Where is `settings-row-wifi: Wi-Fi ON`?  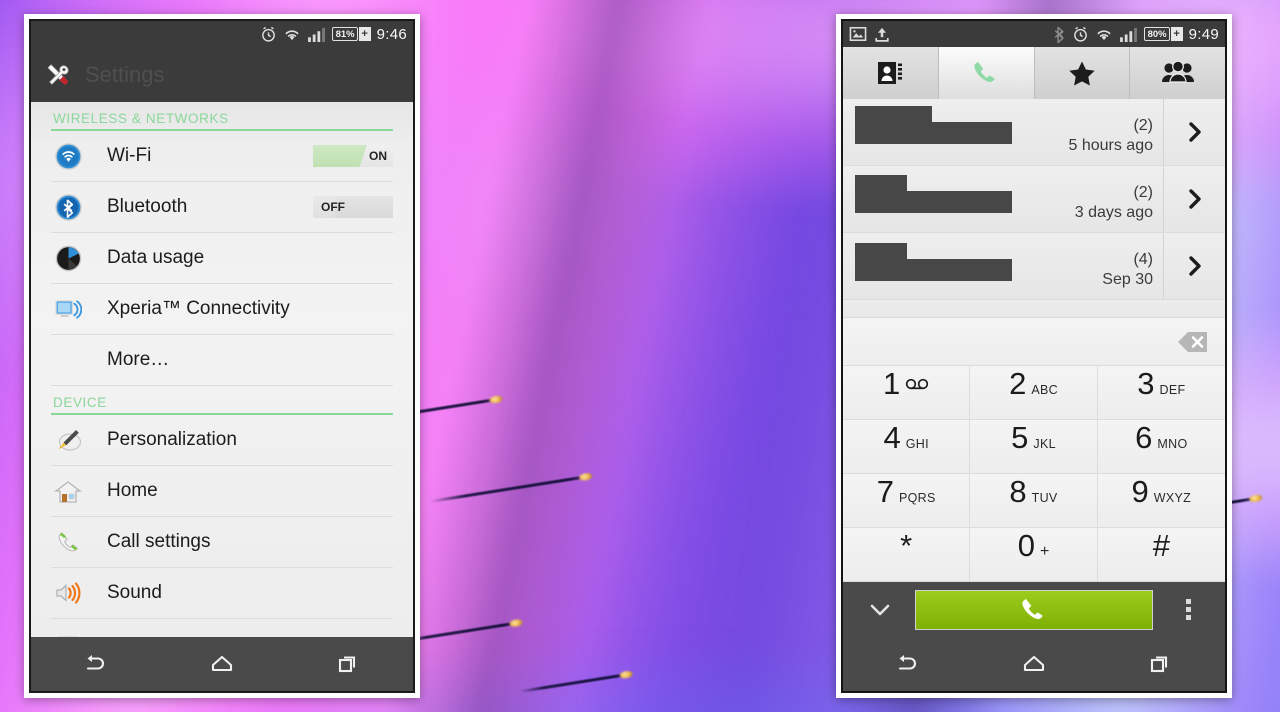 settings-row-wifi: Wi-Fi ON is located at coordinates (222, 156).